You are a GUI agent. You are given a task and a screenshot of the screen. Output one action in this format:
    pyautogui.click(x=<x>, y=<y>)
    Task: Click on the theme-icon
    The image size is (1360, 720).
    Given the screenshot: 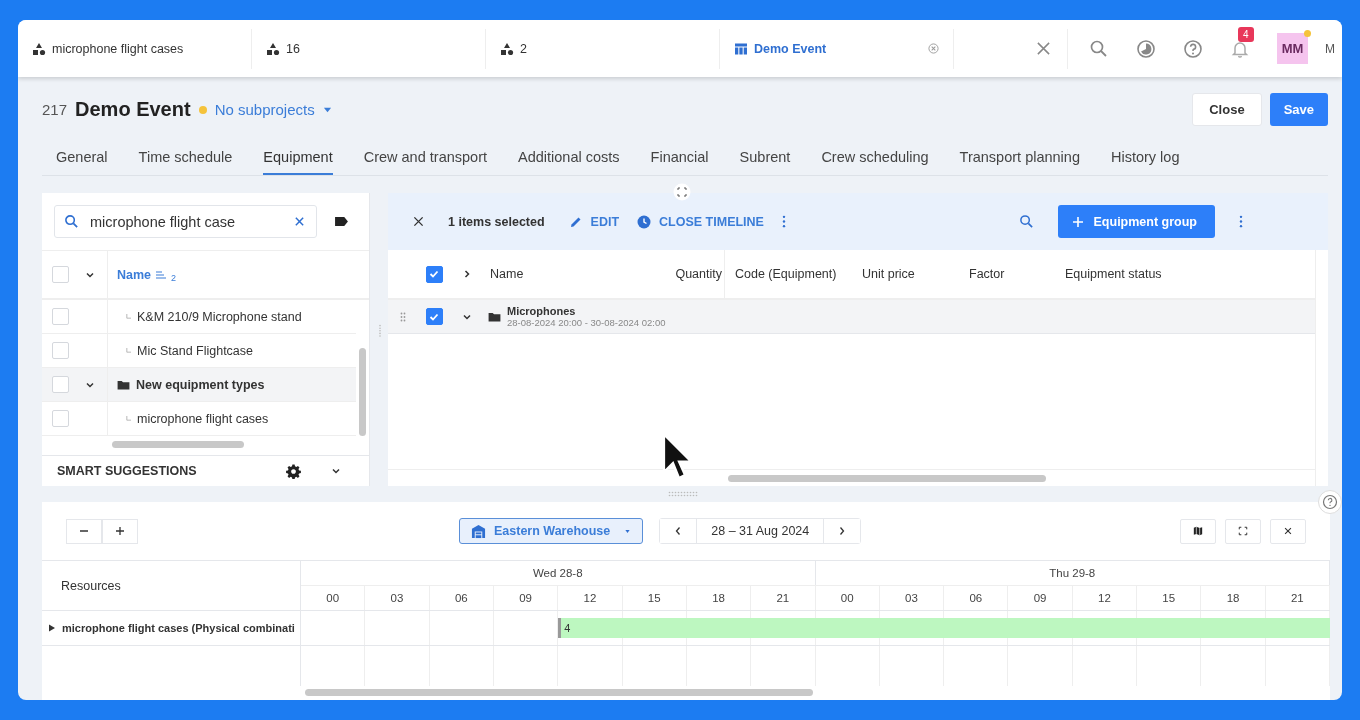 What is the action you would take?
    pyautogui.click(x=1146, y=48)
    